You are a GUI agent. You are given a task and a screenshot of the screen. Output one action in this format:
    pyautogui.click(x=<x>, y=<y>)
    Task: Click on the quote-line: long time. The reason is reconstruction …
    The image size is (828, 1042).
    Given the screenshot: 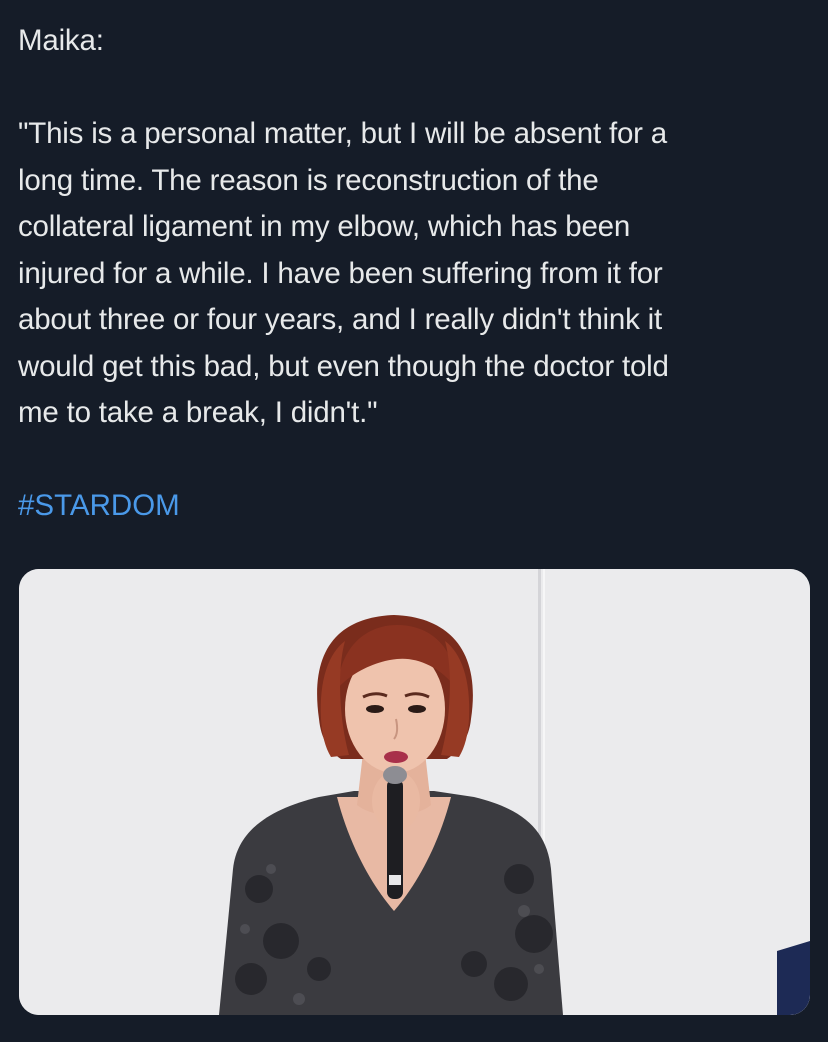 What is the action you would take?
    pyautogui.click(x=308, y=180)
    